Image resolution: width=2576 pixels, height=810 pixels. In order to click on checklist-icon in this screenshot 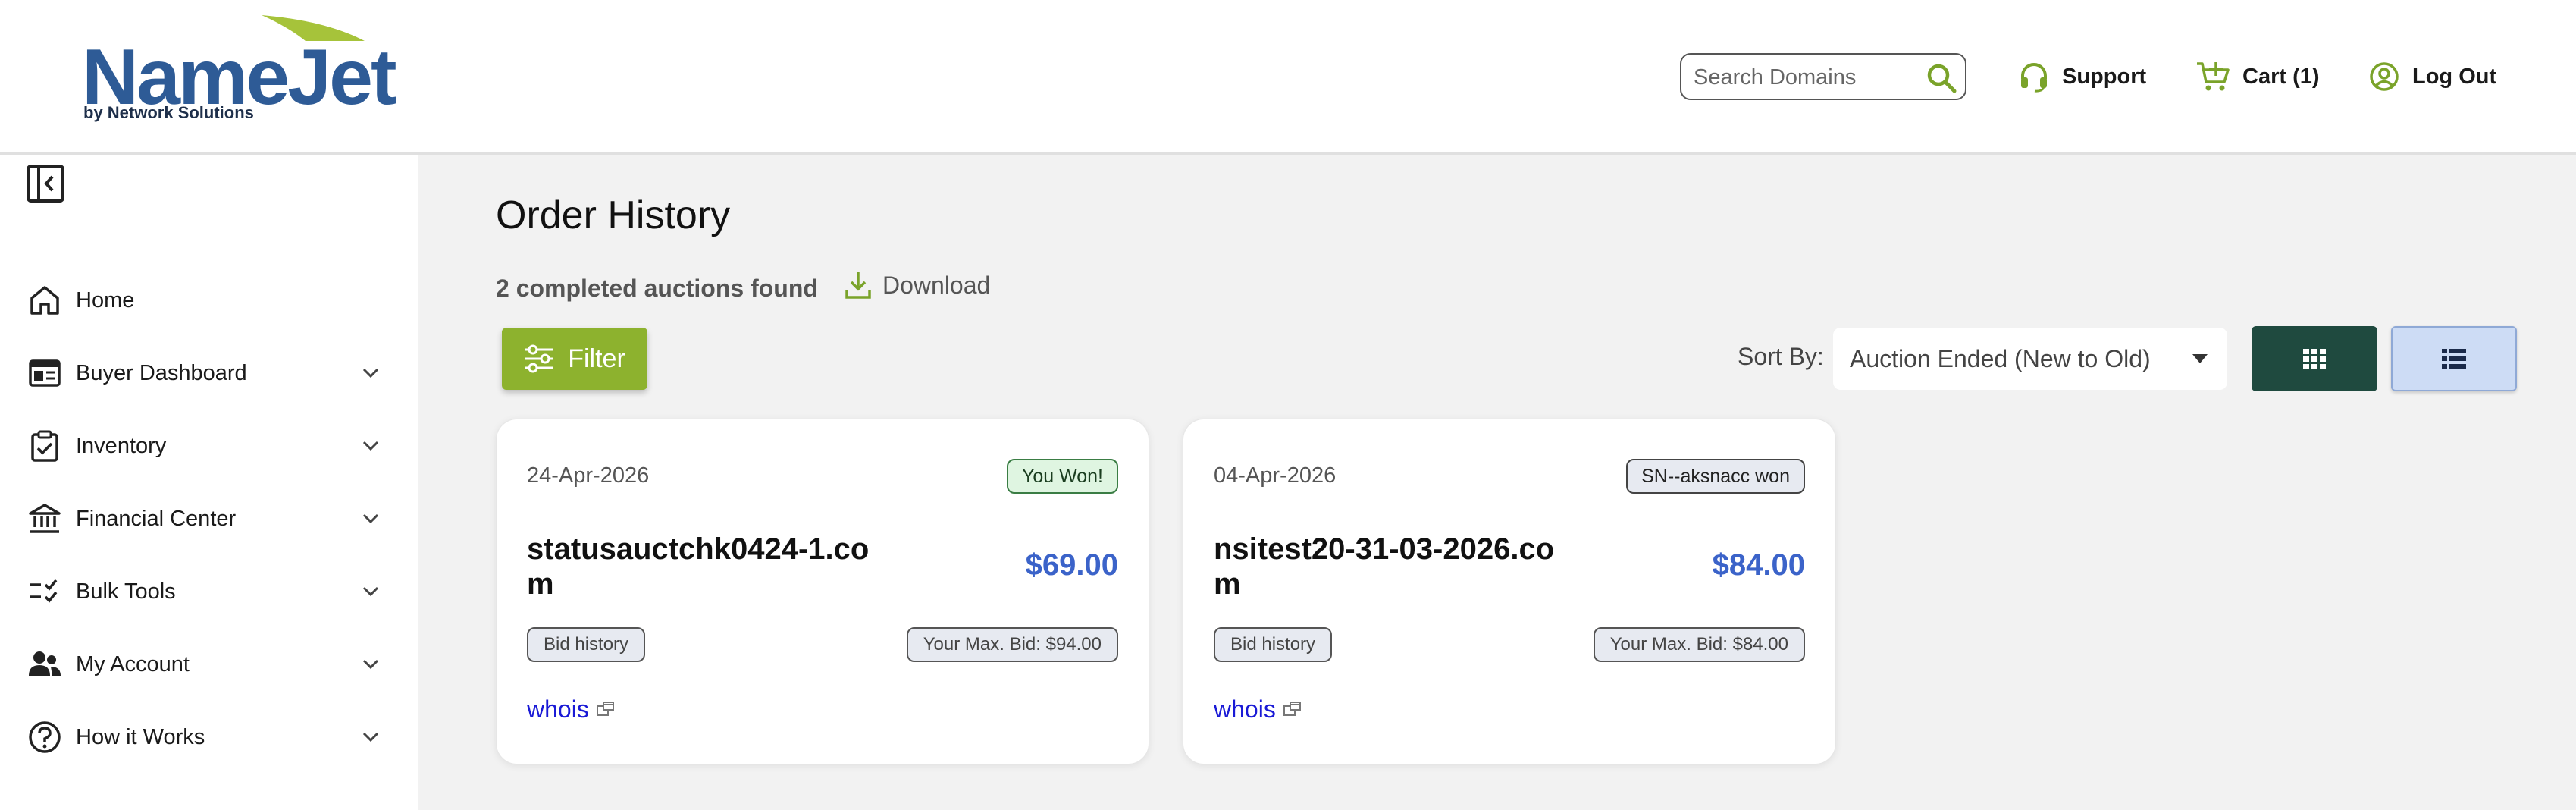, I will do `click(44, 591)`.